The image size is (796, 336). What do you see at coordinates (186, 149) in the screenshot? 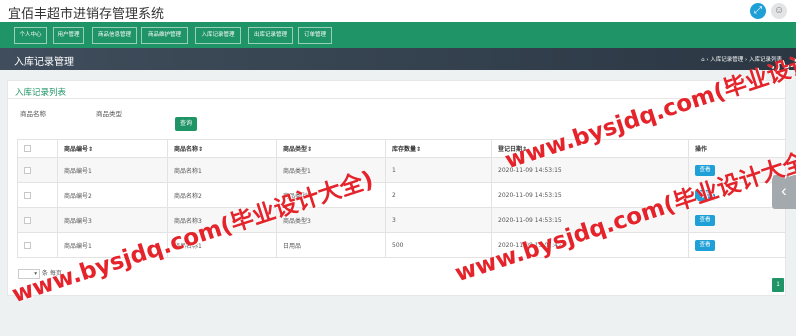
I see `column-header-label: 商品名称` at bounding box center [186, 149].